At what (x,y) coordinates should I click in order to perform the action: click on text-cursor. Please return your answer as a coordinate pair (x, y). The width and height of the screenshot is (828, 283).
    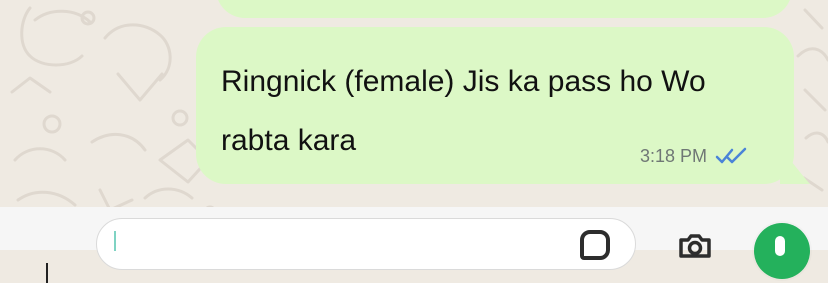
    Looking at the image, I should click on (115, 241).